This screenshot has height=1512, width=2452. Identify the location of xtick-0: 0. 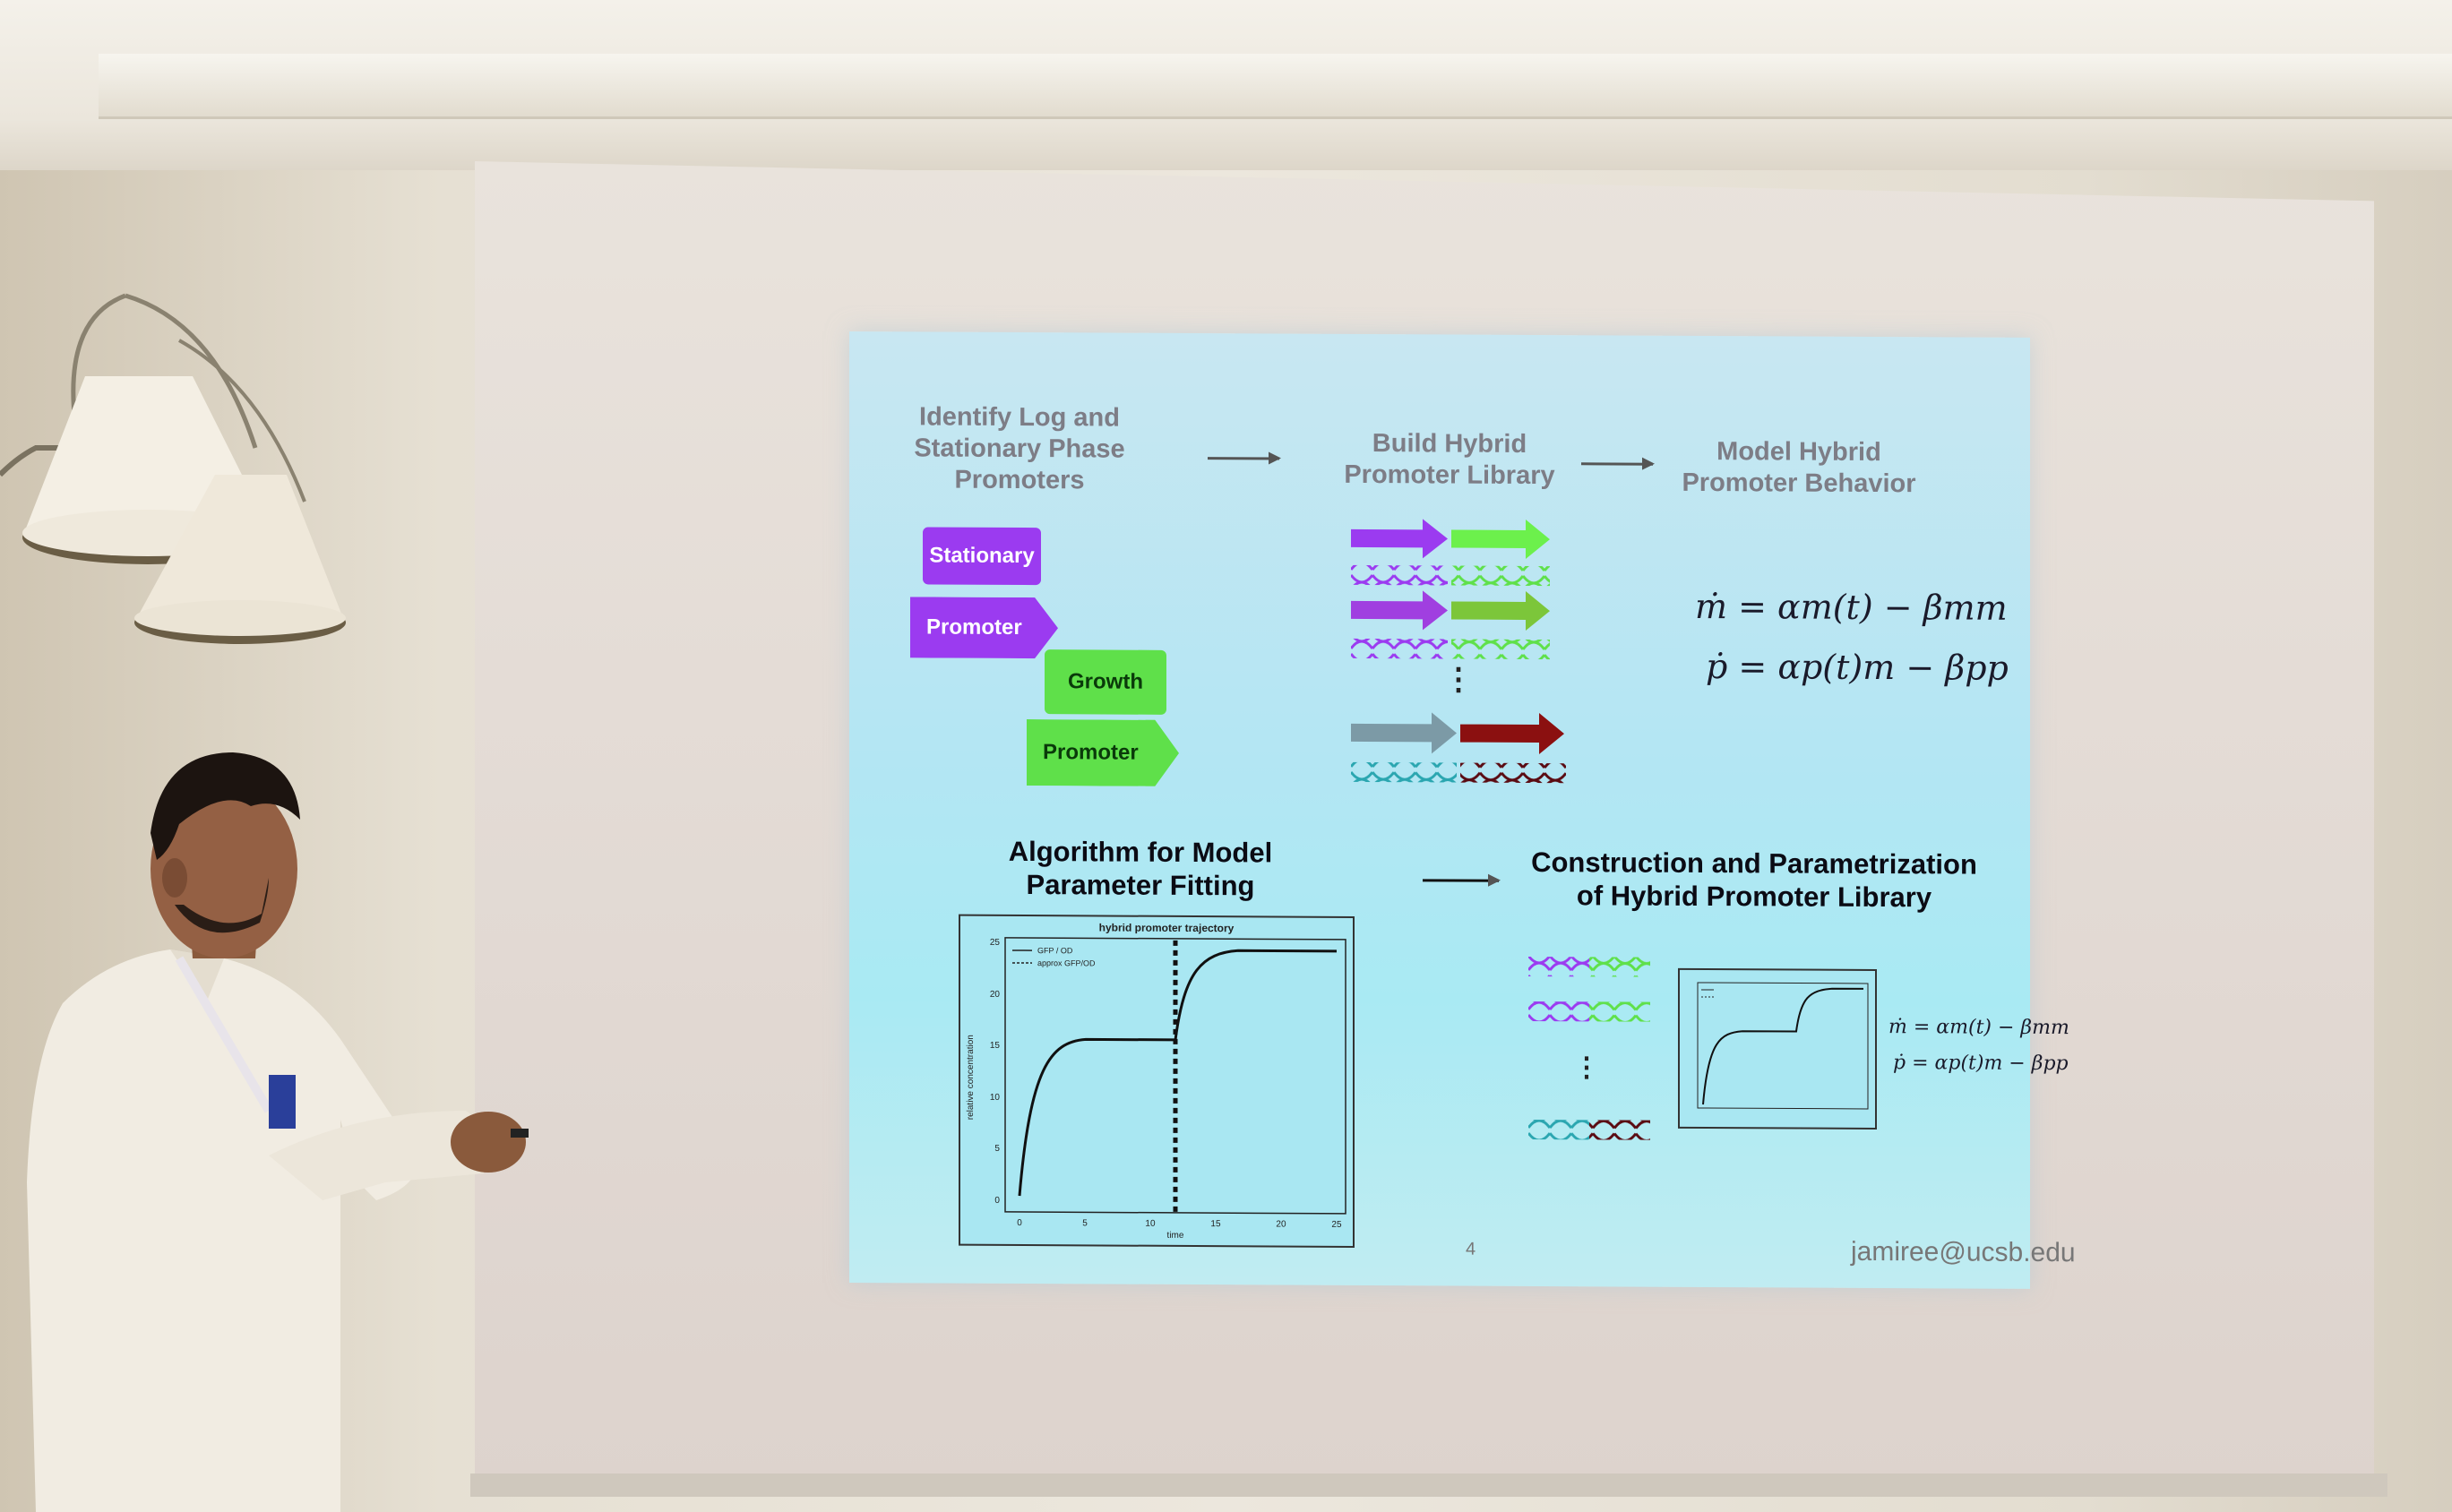
(1019, 1223).